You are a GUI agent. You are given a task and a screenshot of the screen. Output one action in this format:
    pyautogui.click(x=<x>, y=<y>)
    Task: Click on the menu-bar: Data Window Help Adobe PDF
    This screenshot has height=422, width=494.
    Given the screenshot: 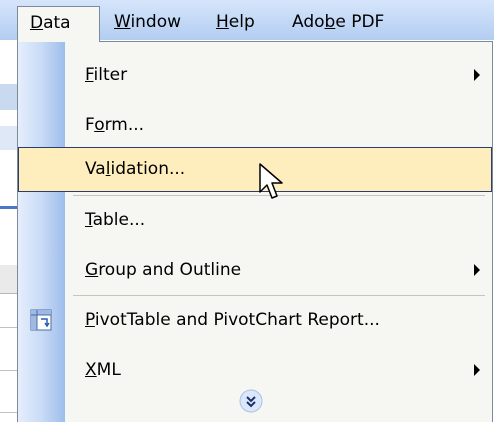 What is the action you would take?
    pyautogui.click(x=247, y=21)
    